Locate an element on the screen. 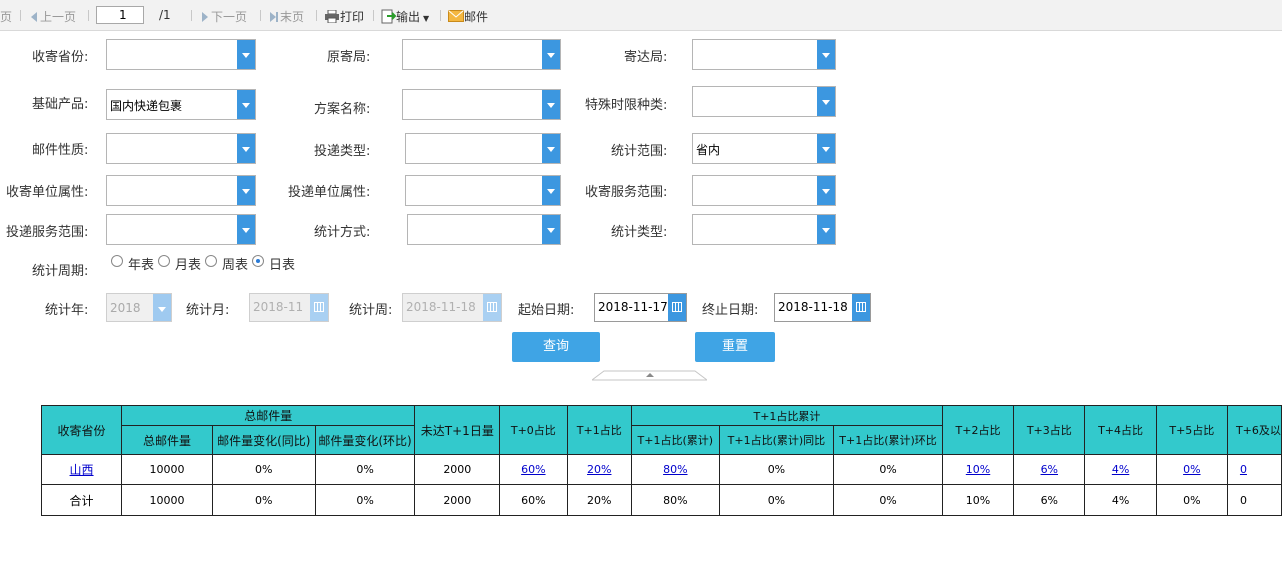 The width and height of the screenshot is (1282, 580). col-header-not-reached: 未达T+1日量 is located at coordinates (457, 430).